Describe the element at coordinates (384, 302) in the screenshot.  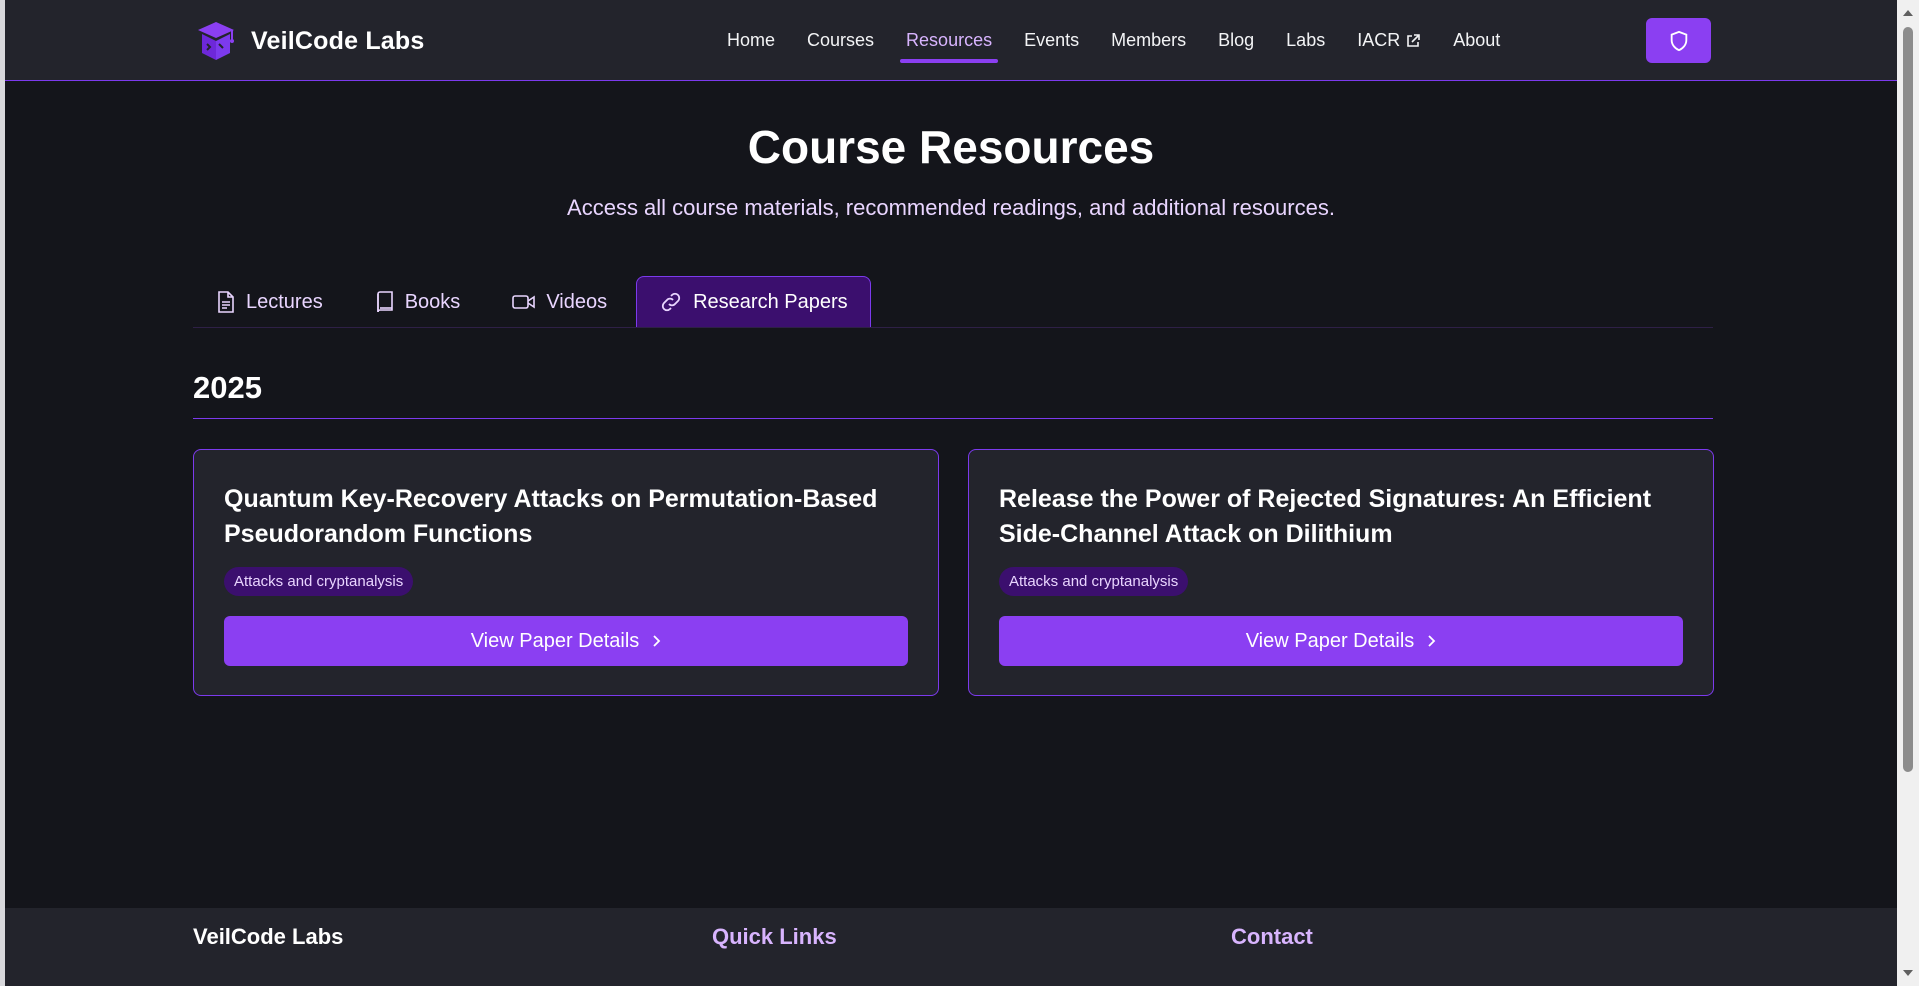
I see `book-icon` at that location.